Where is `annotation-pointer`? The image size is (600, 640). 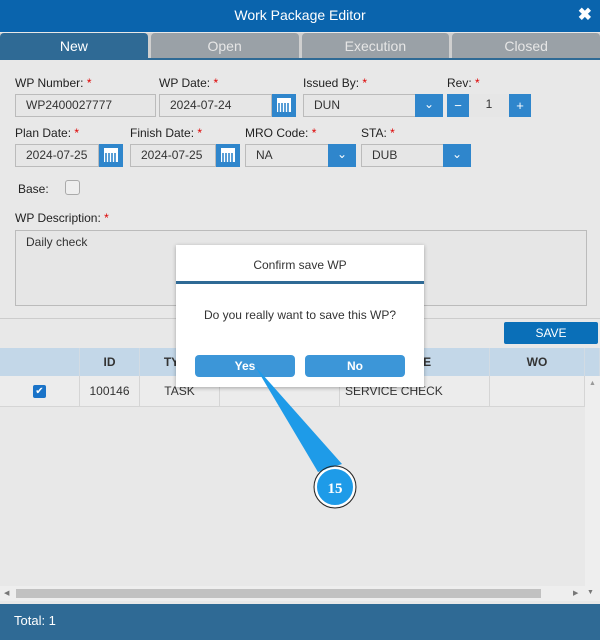
annotation-pointer is located at coordinates (298, 419).